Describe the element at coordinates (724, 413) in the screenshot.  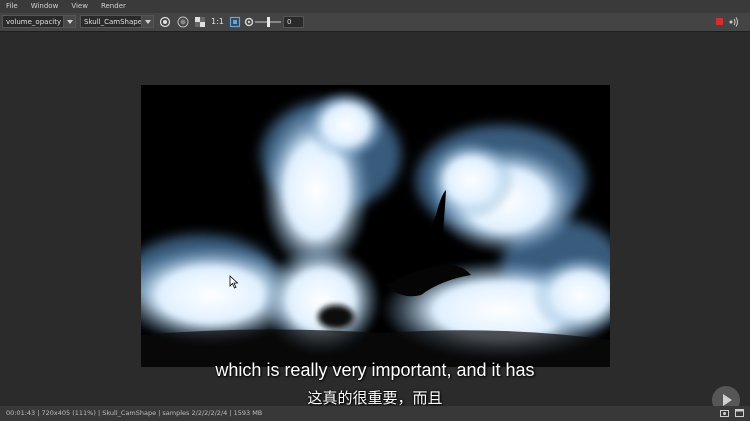
I see `snapshot-icon` at that location.